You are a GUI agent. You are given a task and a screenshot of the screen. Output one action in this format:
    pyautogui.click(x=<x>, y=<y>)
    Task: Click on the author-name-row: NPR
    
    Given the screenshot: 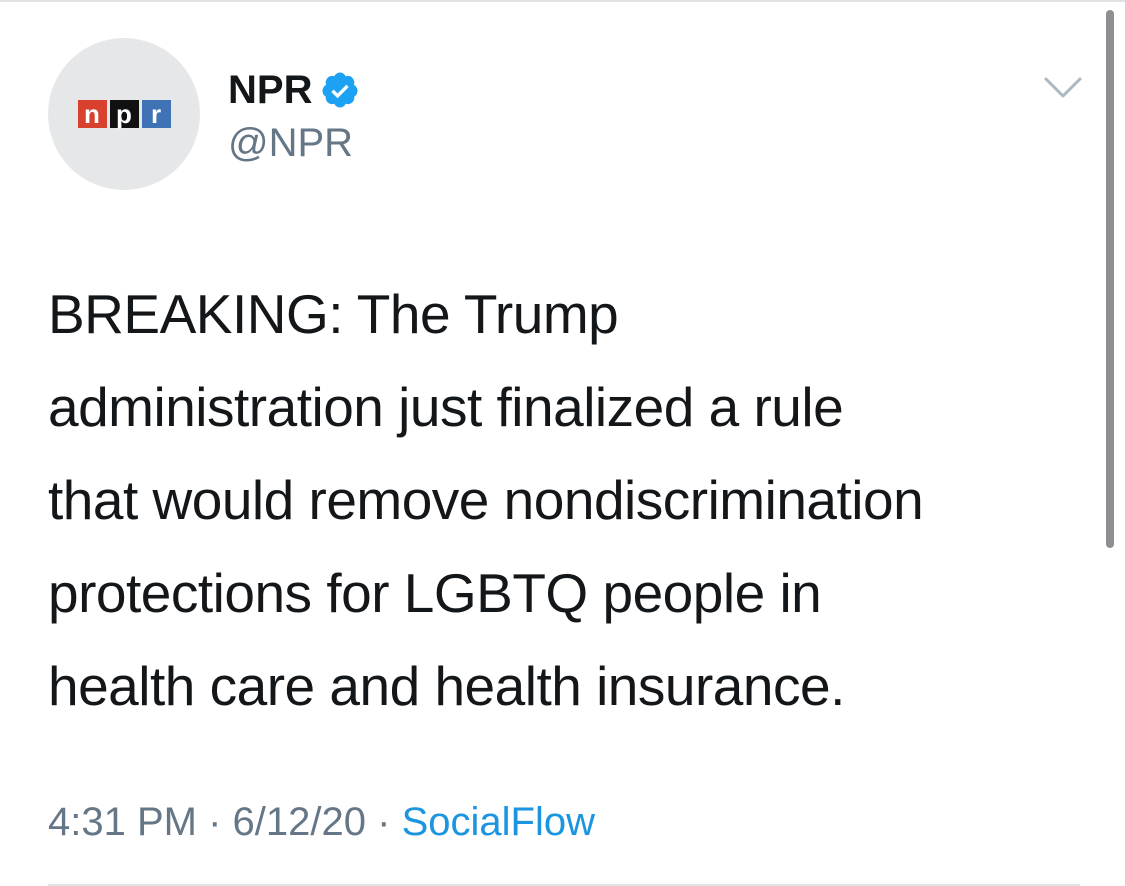 What is the action you would take?
    pyautogui.click(x=294, y=90)
    